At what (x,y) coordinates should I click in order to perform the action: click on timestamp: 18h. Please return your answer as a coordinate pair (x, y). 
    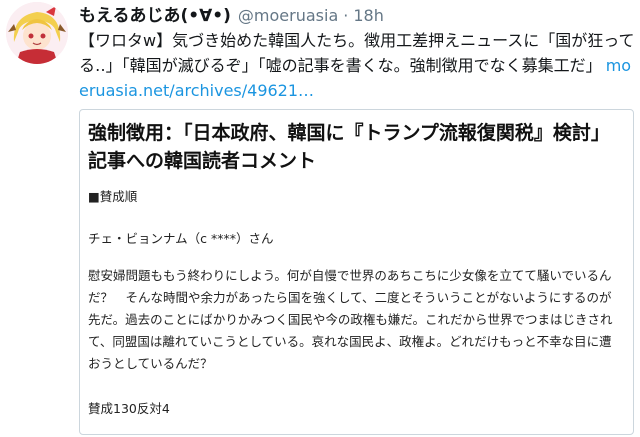
    Looking at the image, I should click on (368, 15).